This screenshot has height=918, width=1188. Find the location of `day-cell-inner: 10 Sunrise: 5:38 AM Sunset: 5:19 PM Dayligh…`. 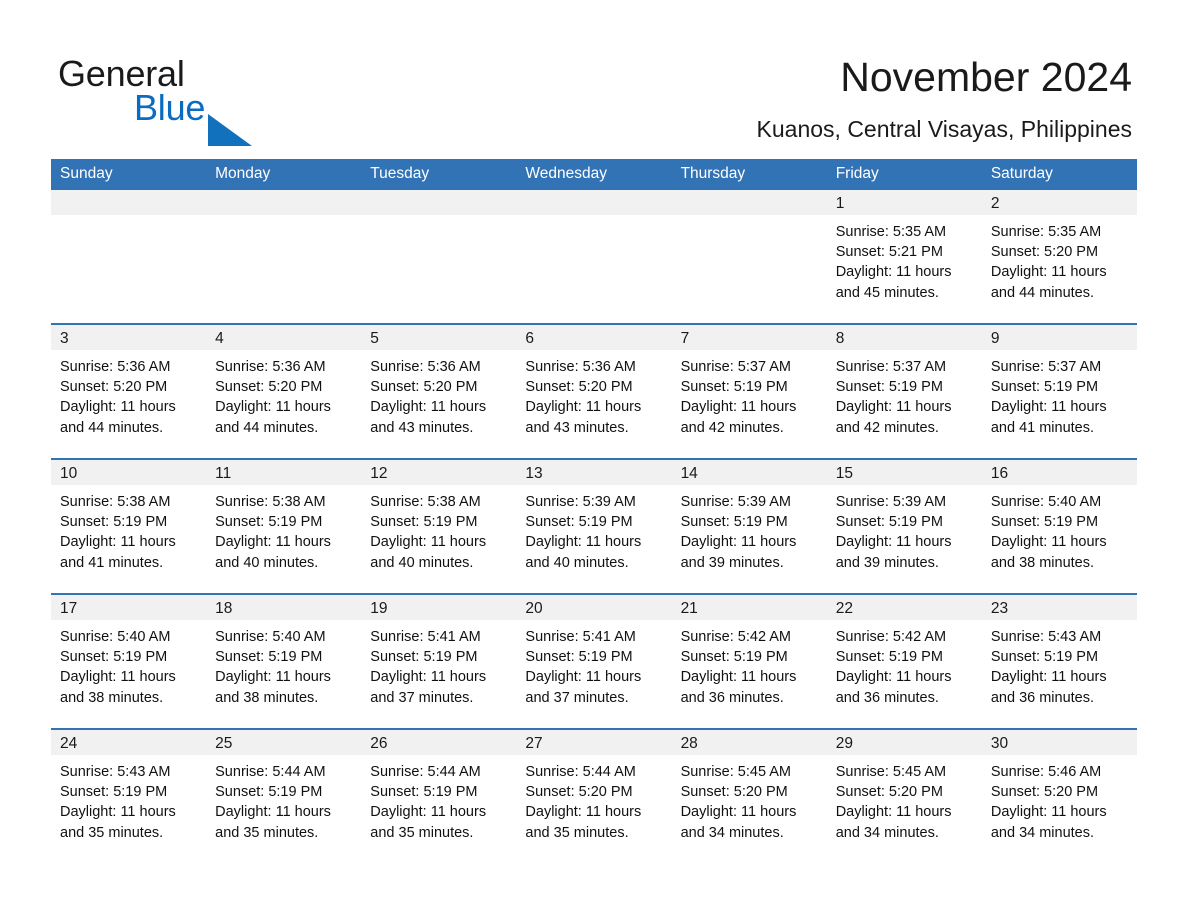

day-cell-inner: 10 Sunrise: 5:38 AM Sunset: 5:19 PM Dayligh… is located at coordinates (129, 526).